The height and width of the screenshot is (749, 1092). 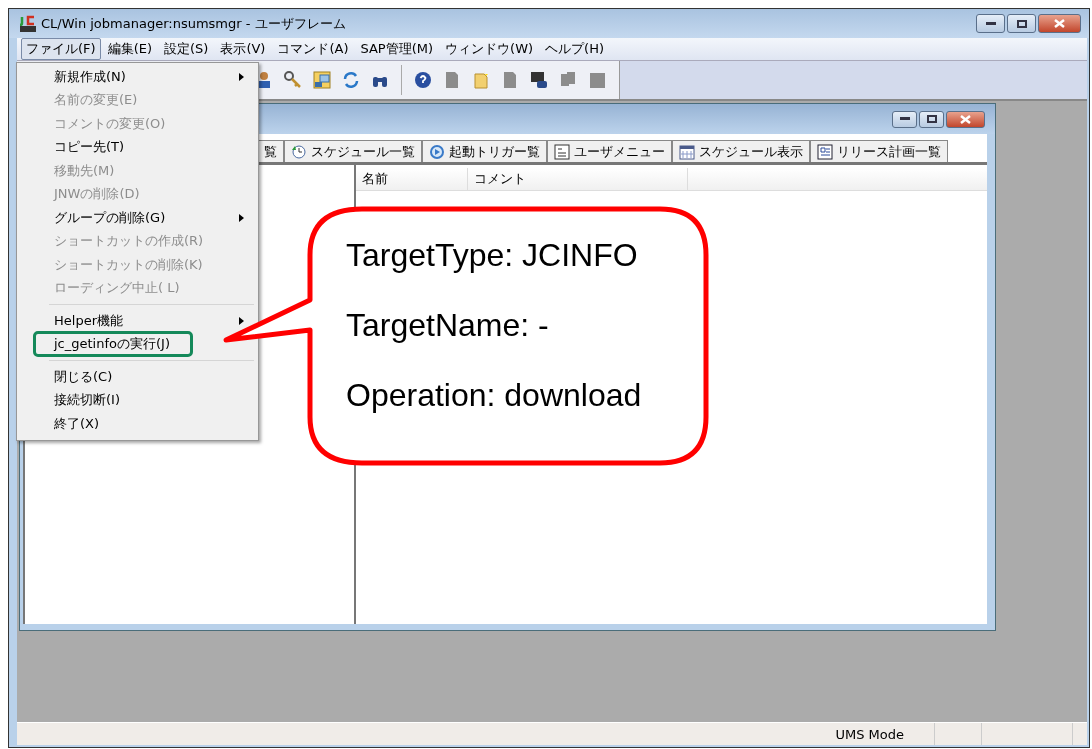 I want to click on menu-item: ファイル(F), so click(x=61, y=49).